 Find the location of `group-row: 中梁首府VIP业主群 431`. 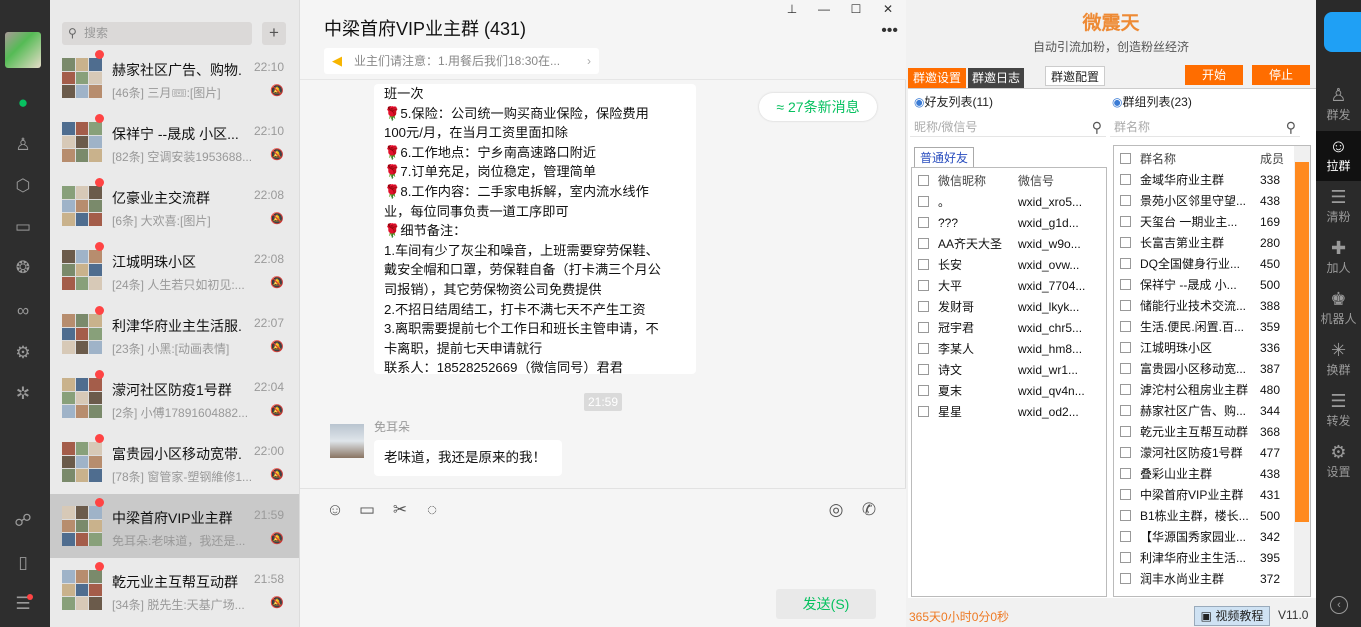

group-row: 中梁首府VIP业主群 431 is located at coordinates (1208, 495).